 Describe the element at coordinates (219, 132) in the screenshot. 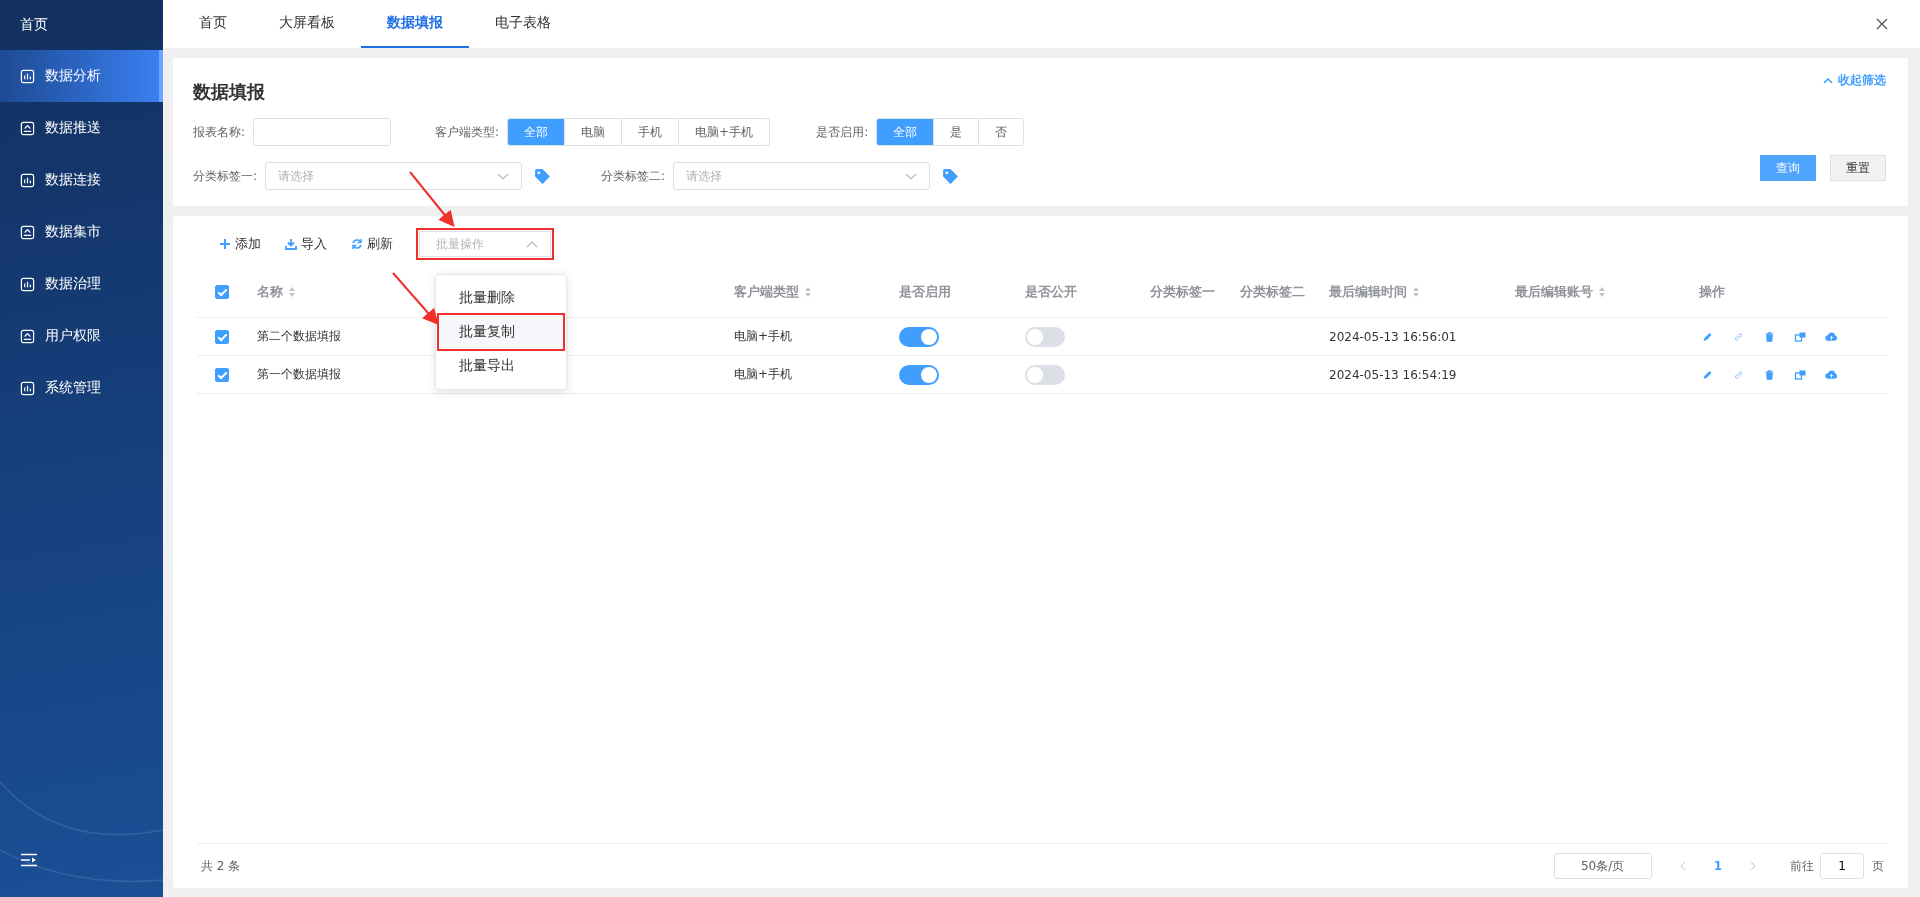

I see `field-label: 报表名称:` at that location.